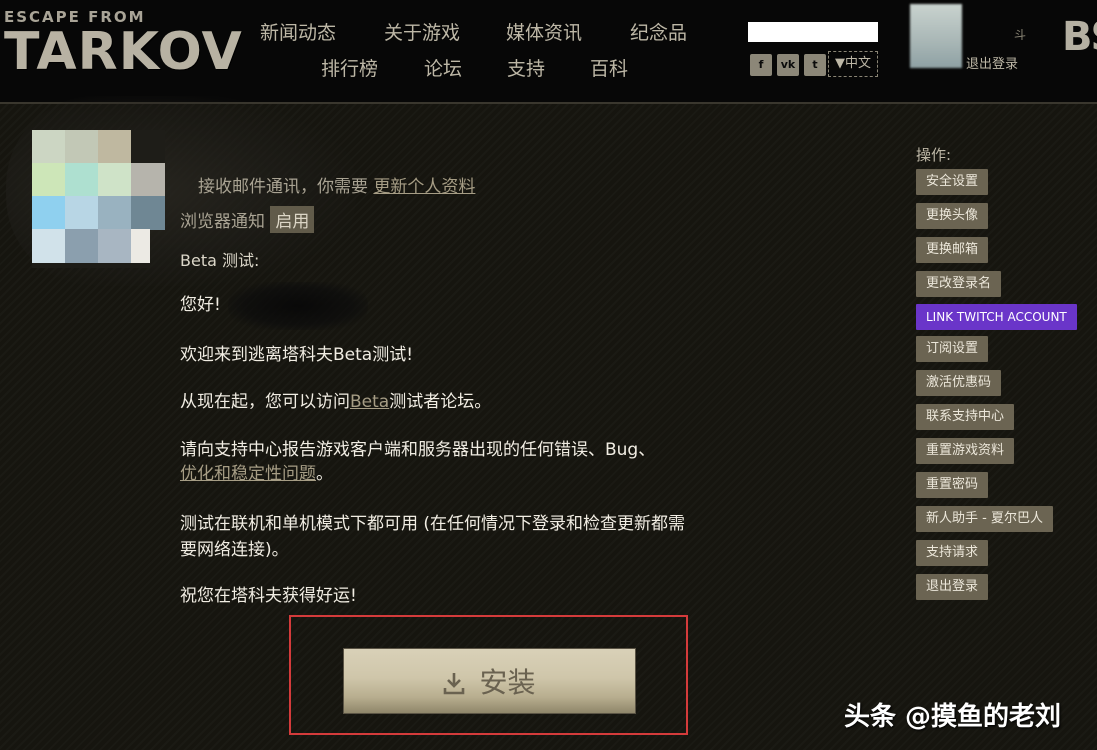  I want to click on forum-access-line: 从现在起，您可以访问Beta测试者论坛。, so click(335, 399).